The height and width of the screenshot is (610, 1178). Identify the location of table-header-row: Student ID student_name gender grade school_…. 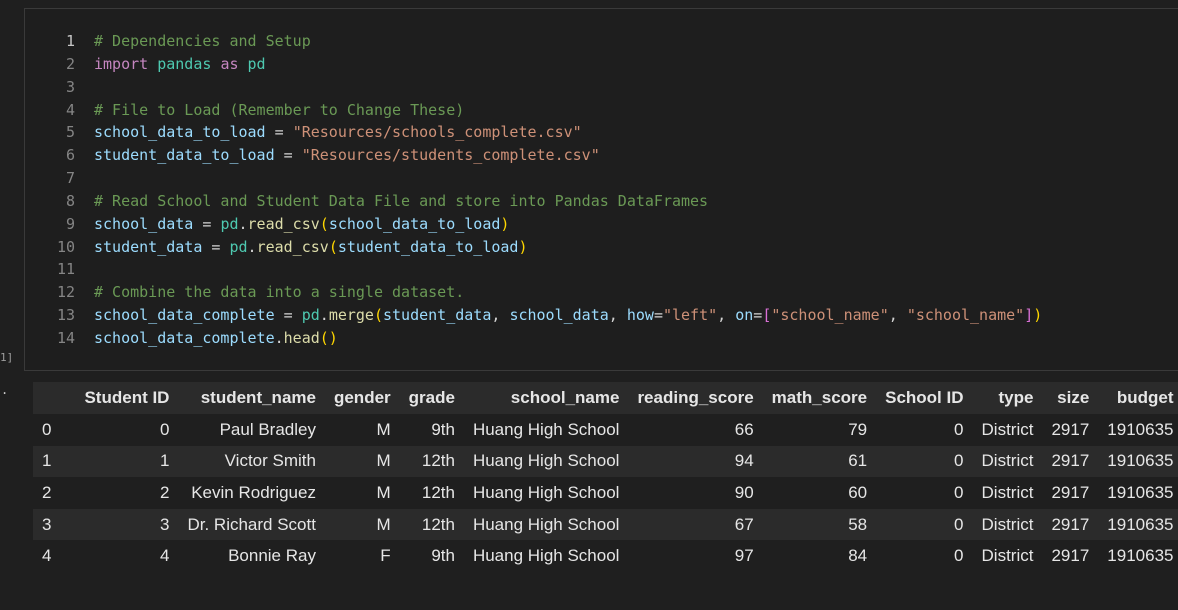
(605, 398).